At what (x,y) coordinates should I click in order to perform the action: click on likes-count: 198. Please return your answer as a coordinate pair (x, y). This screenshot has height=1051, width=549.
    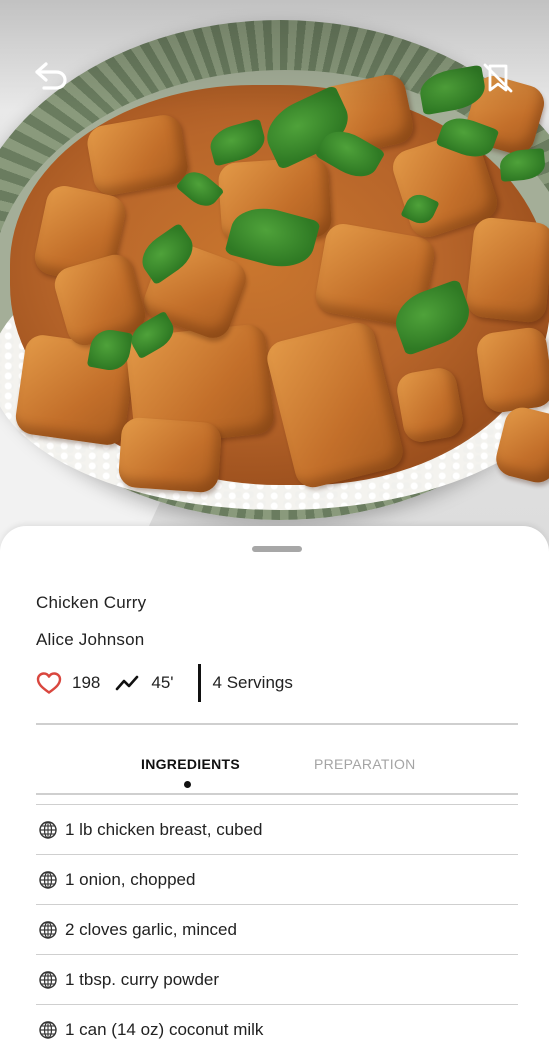
    Looking at the image, I should click on (86, 682).